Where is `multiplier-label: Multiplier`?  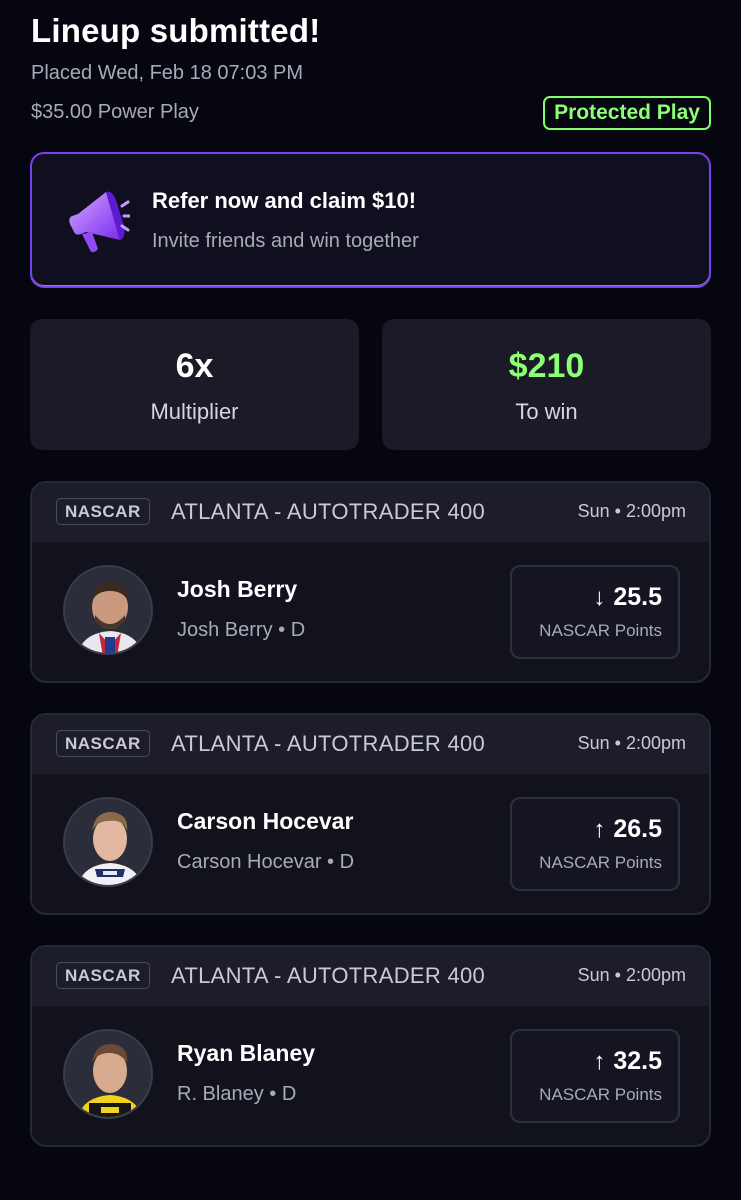
multiplier-label: Multiplier is located at coordinates (194, 411).